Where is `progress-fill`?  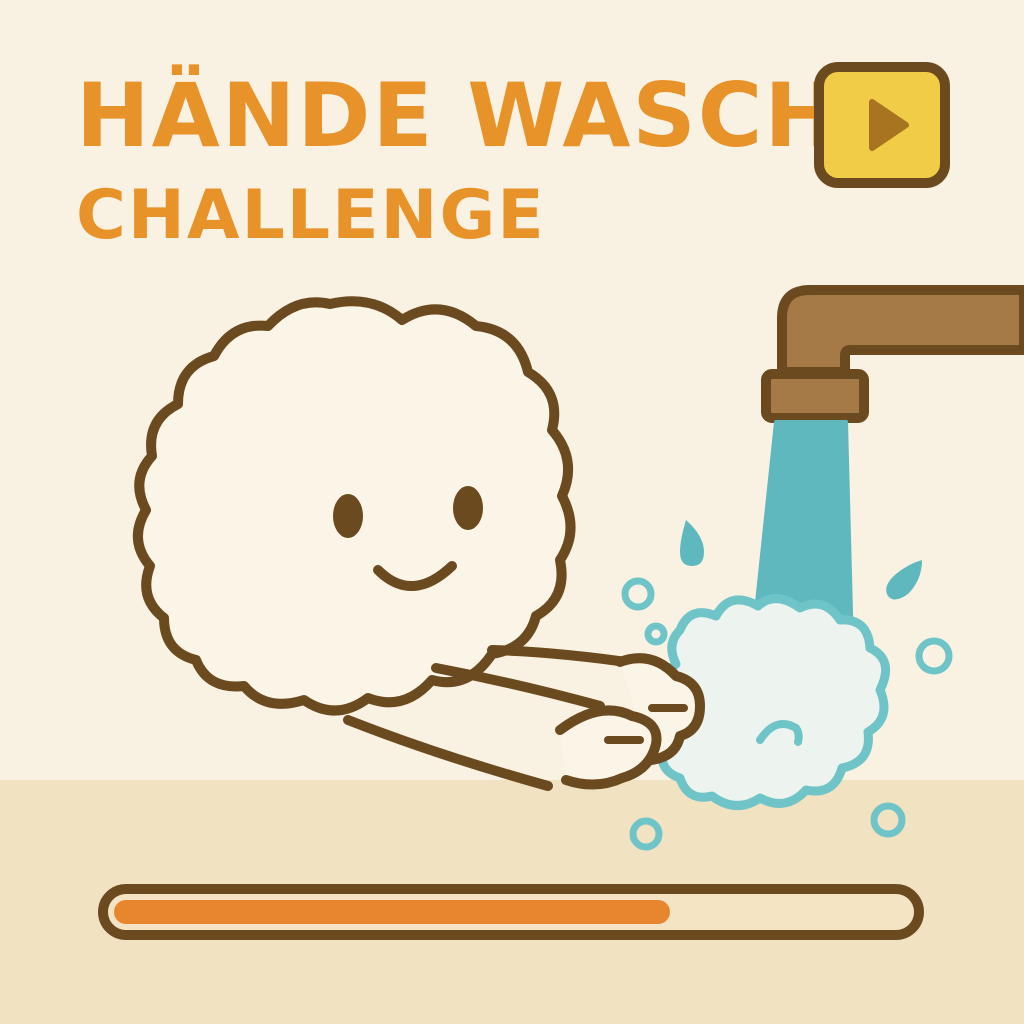
progress-fill is located at coordinates (392, 912).